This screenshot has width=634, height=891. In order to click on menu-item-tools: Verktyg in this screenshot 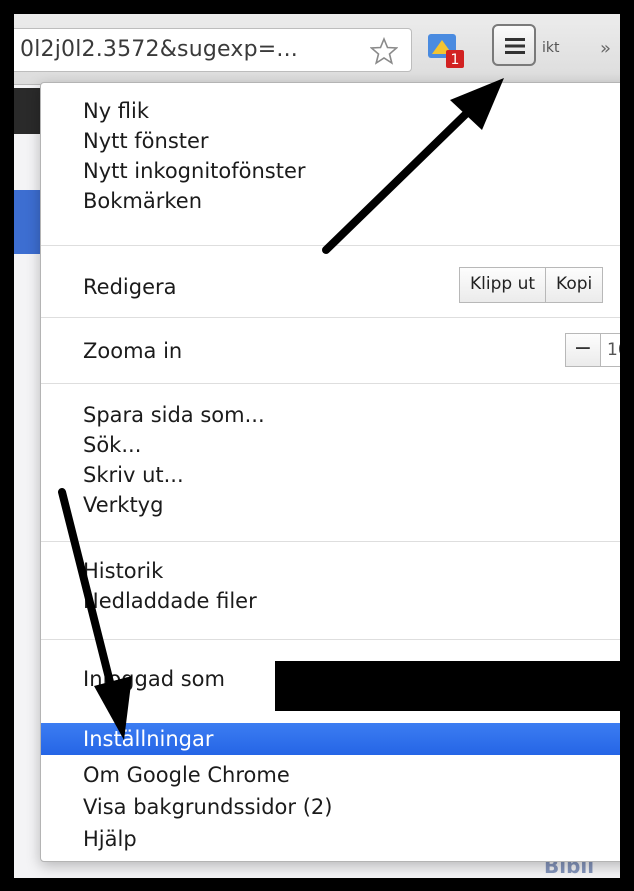, I will do `click(123, 505)`.